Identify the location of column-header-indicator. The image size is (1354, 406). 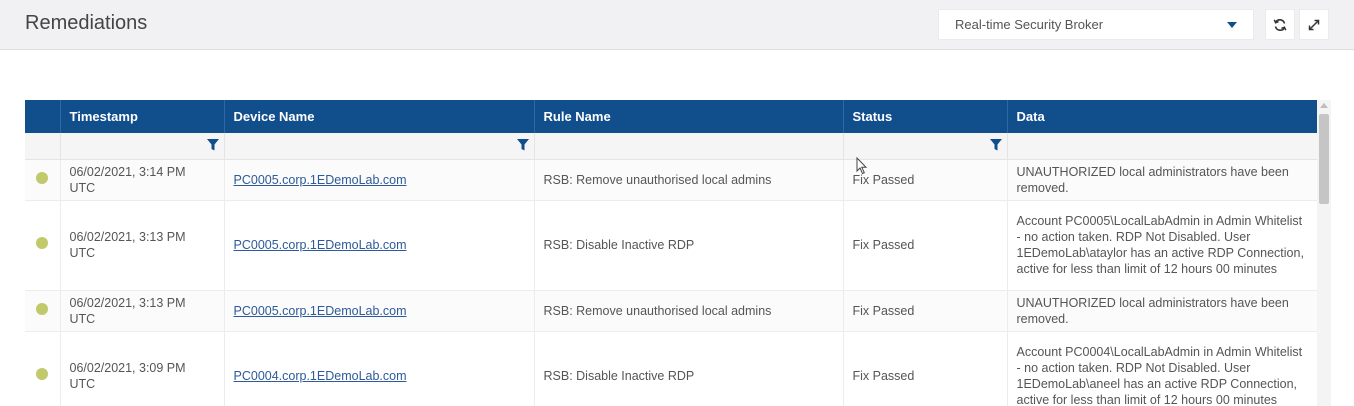
(43, 116).